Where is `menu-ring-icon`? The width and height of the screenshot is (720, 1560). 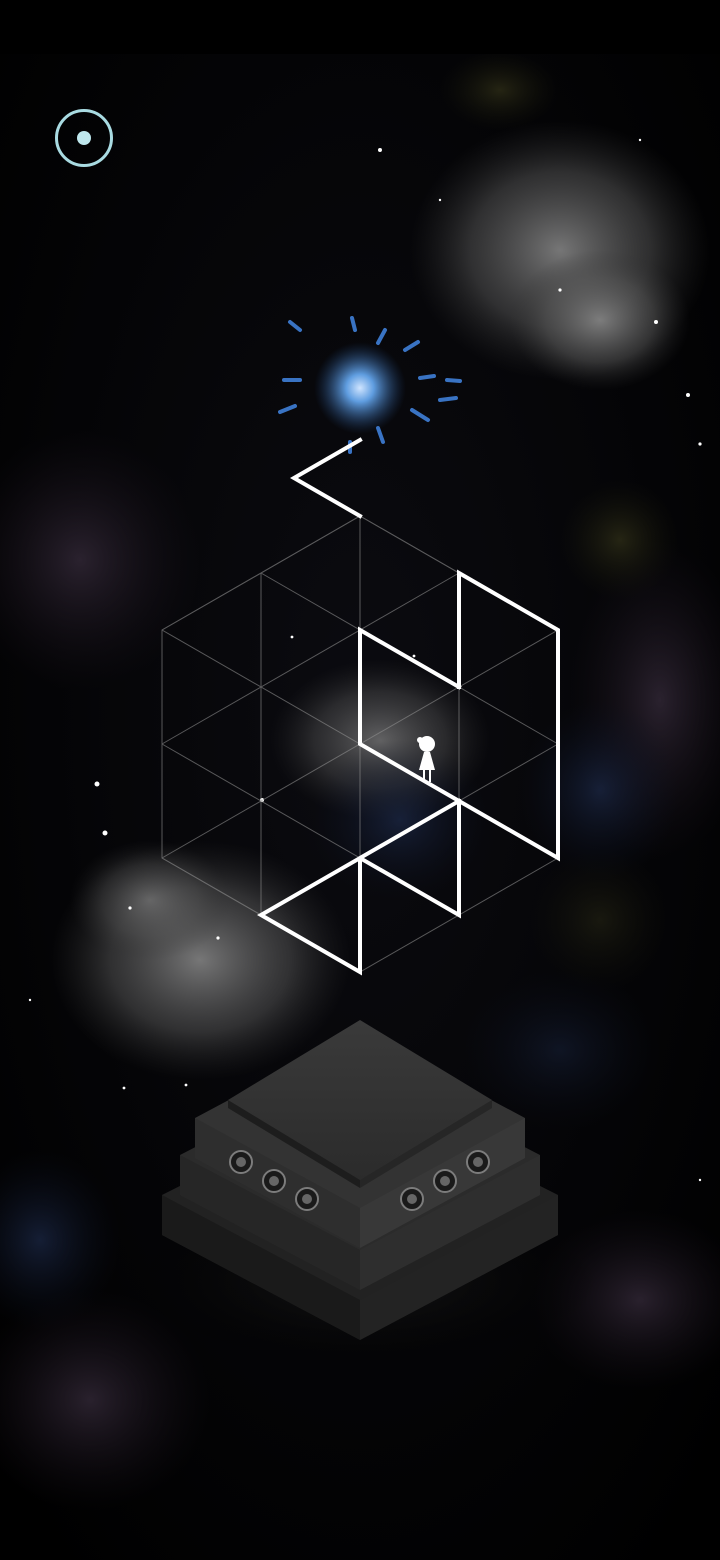
menu-ring-icon is located at coordinates (84, 138).